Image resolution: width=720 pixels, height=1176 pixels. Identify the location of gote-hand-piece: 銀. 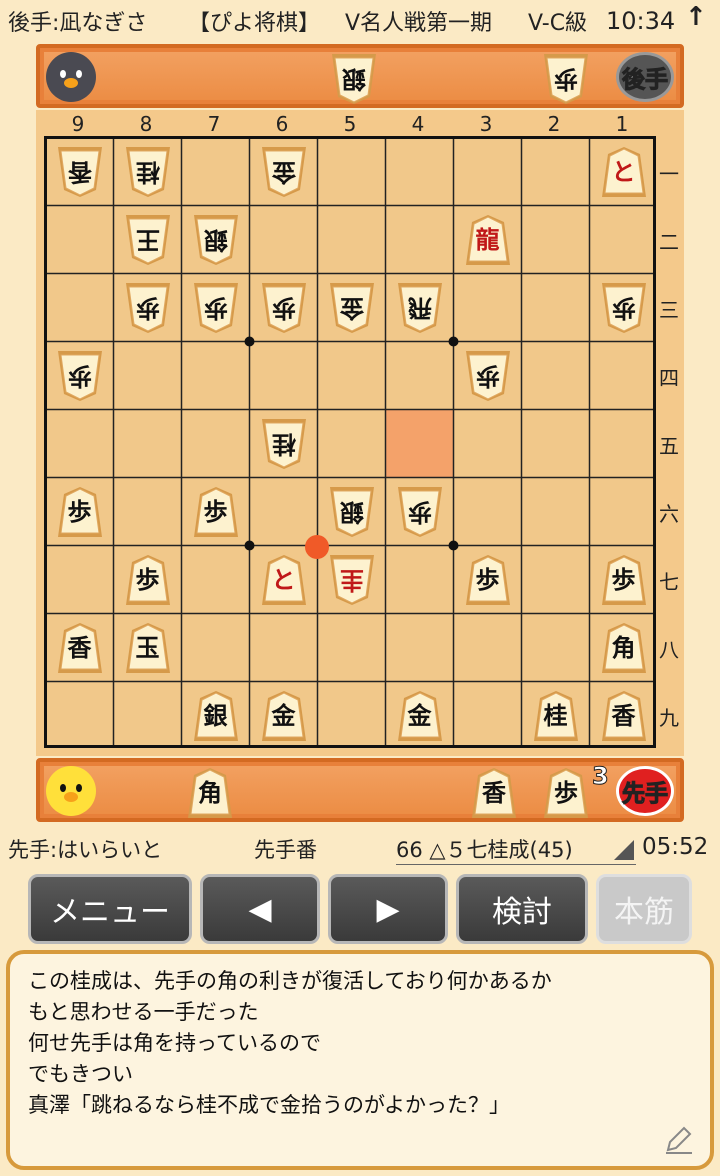
(354, 79).